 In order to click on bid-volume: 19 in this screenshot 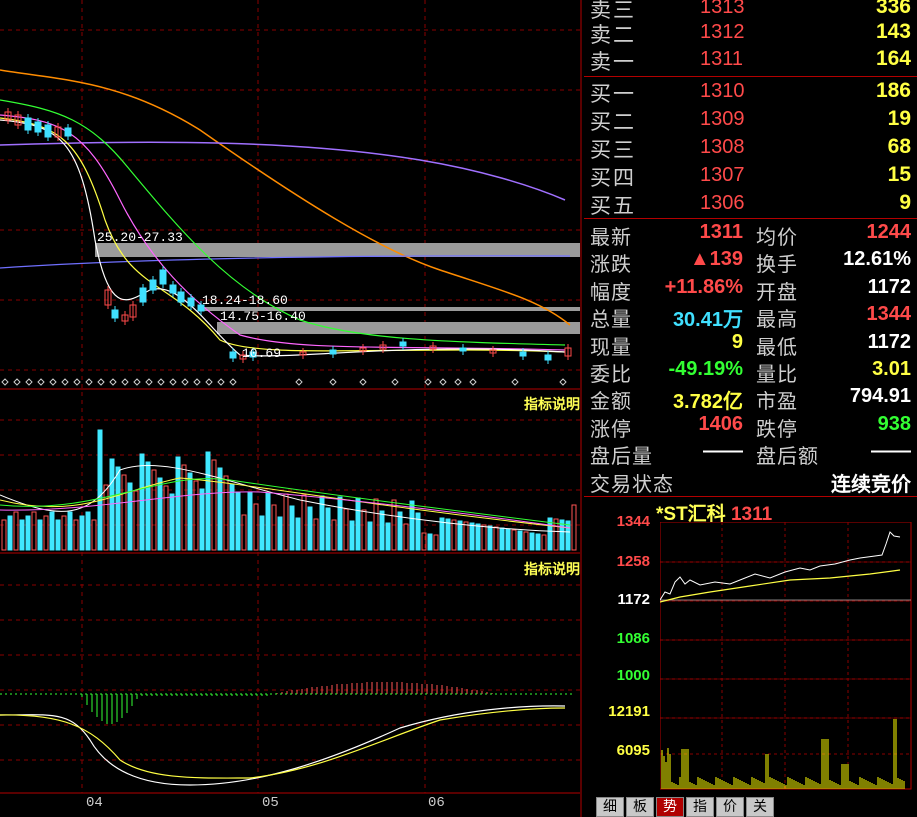, I will do `click(899, 118)`.